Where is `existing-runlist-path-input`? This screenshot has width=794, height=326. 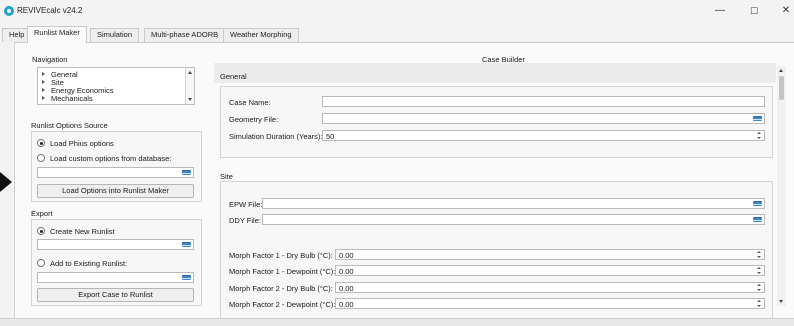 existing-runlist-path-input is located at coordinates (115, 277).